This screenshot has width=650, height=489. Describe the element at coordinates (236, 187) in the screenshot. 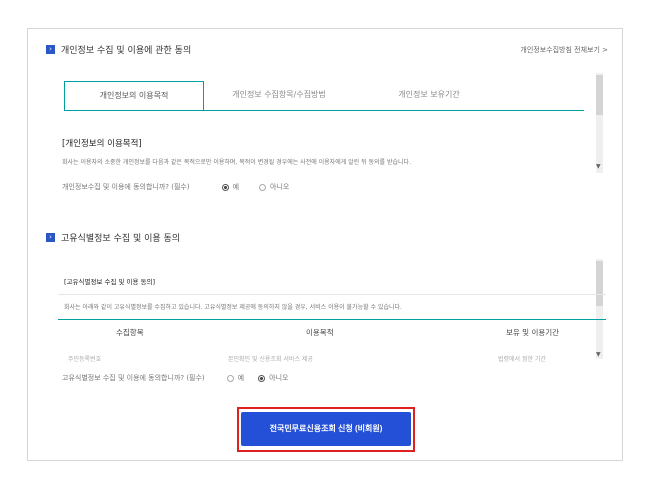

I see `privacy-consent-yes-label: 예` at that location.